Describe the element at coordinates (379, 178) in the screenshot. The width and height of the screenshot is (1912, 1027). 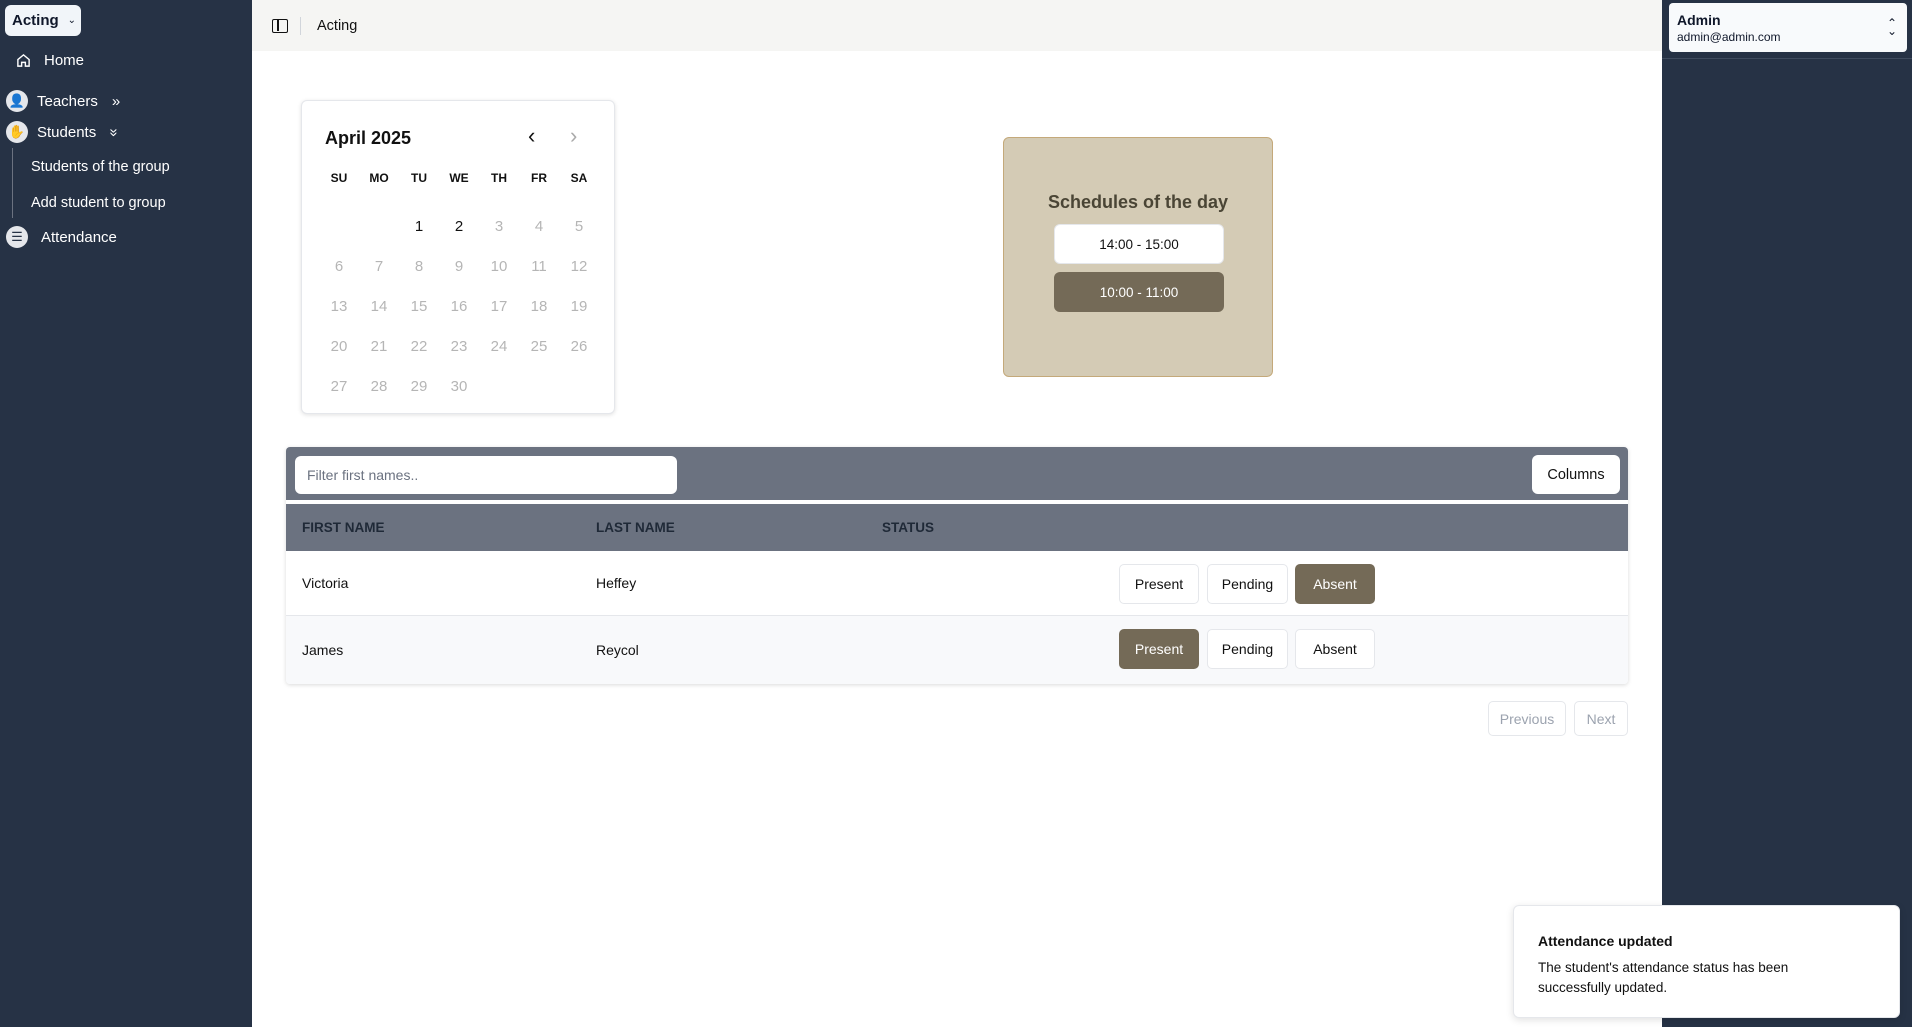
I see `weekday-header: MO` at that location.